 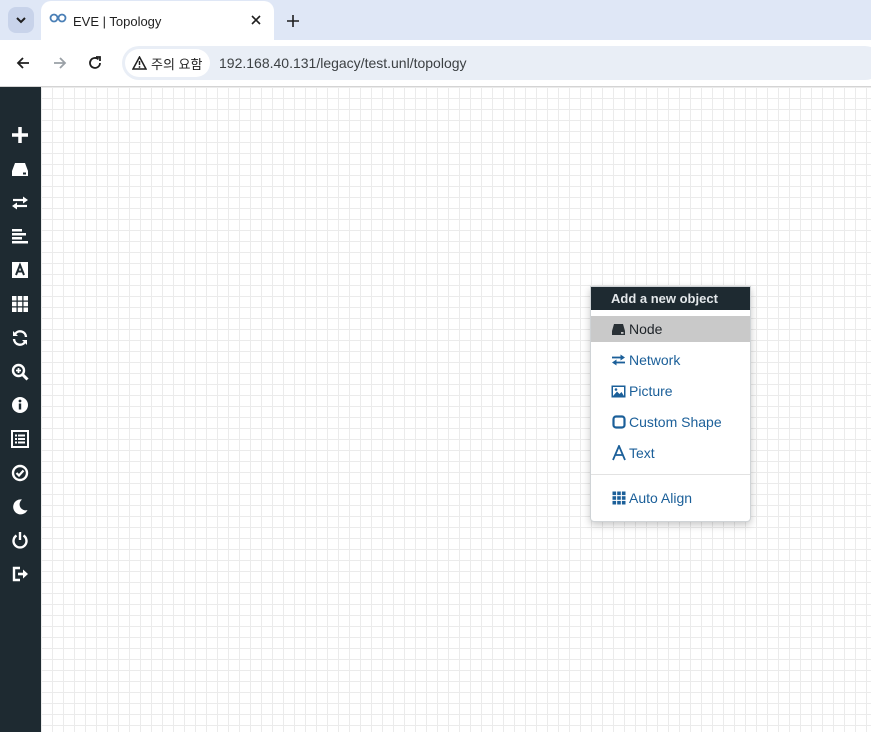 I want to click on menu-item-auto-align: Auto Align, so click(x=670, y=498).